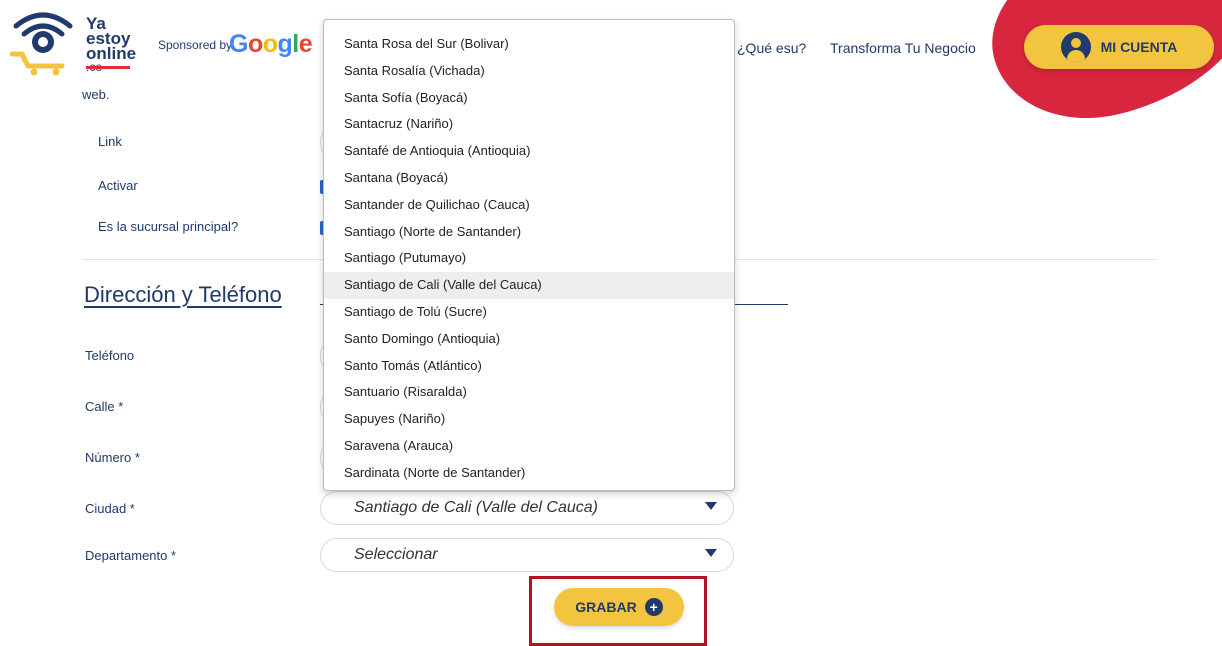  I want to click on sponsored-label: Sponsored by, so click(195, 45).